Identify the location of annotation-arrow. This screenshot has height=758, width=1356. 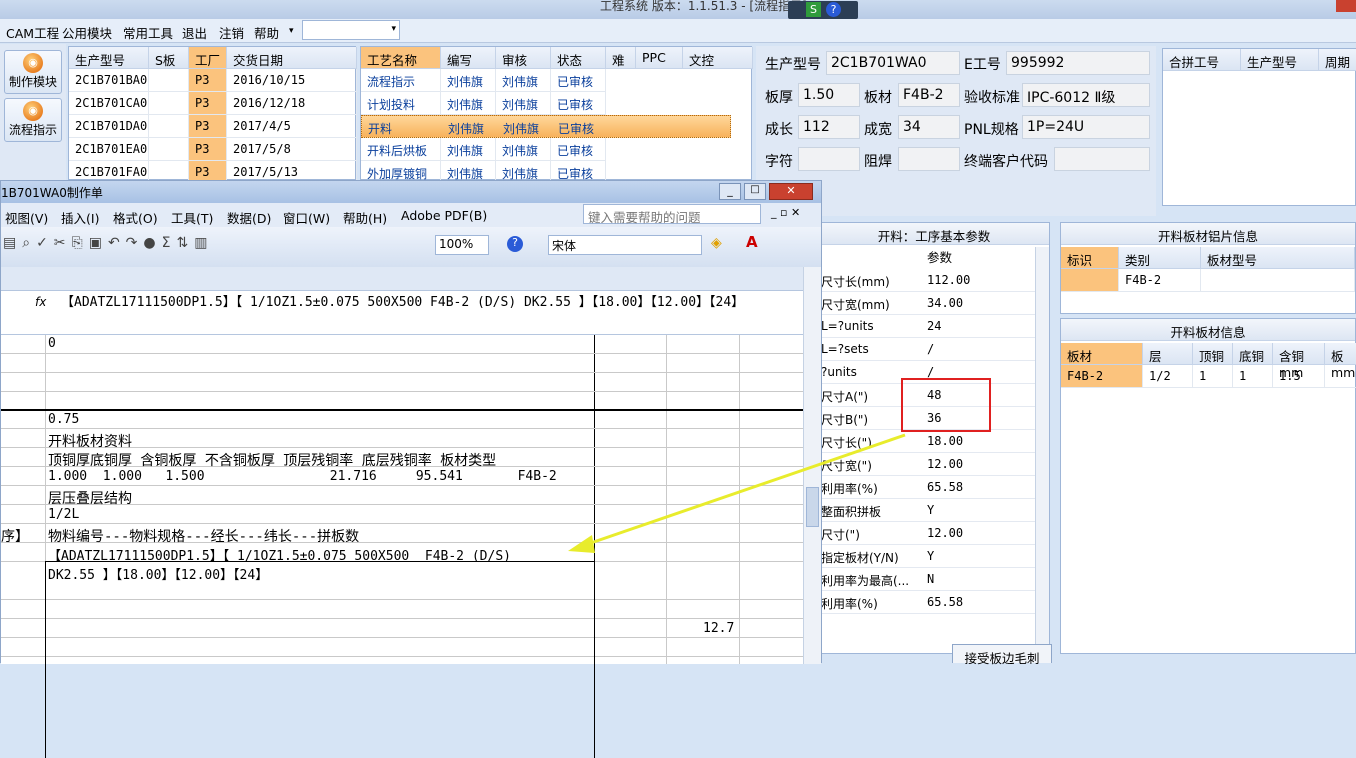
(737, 493).